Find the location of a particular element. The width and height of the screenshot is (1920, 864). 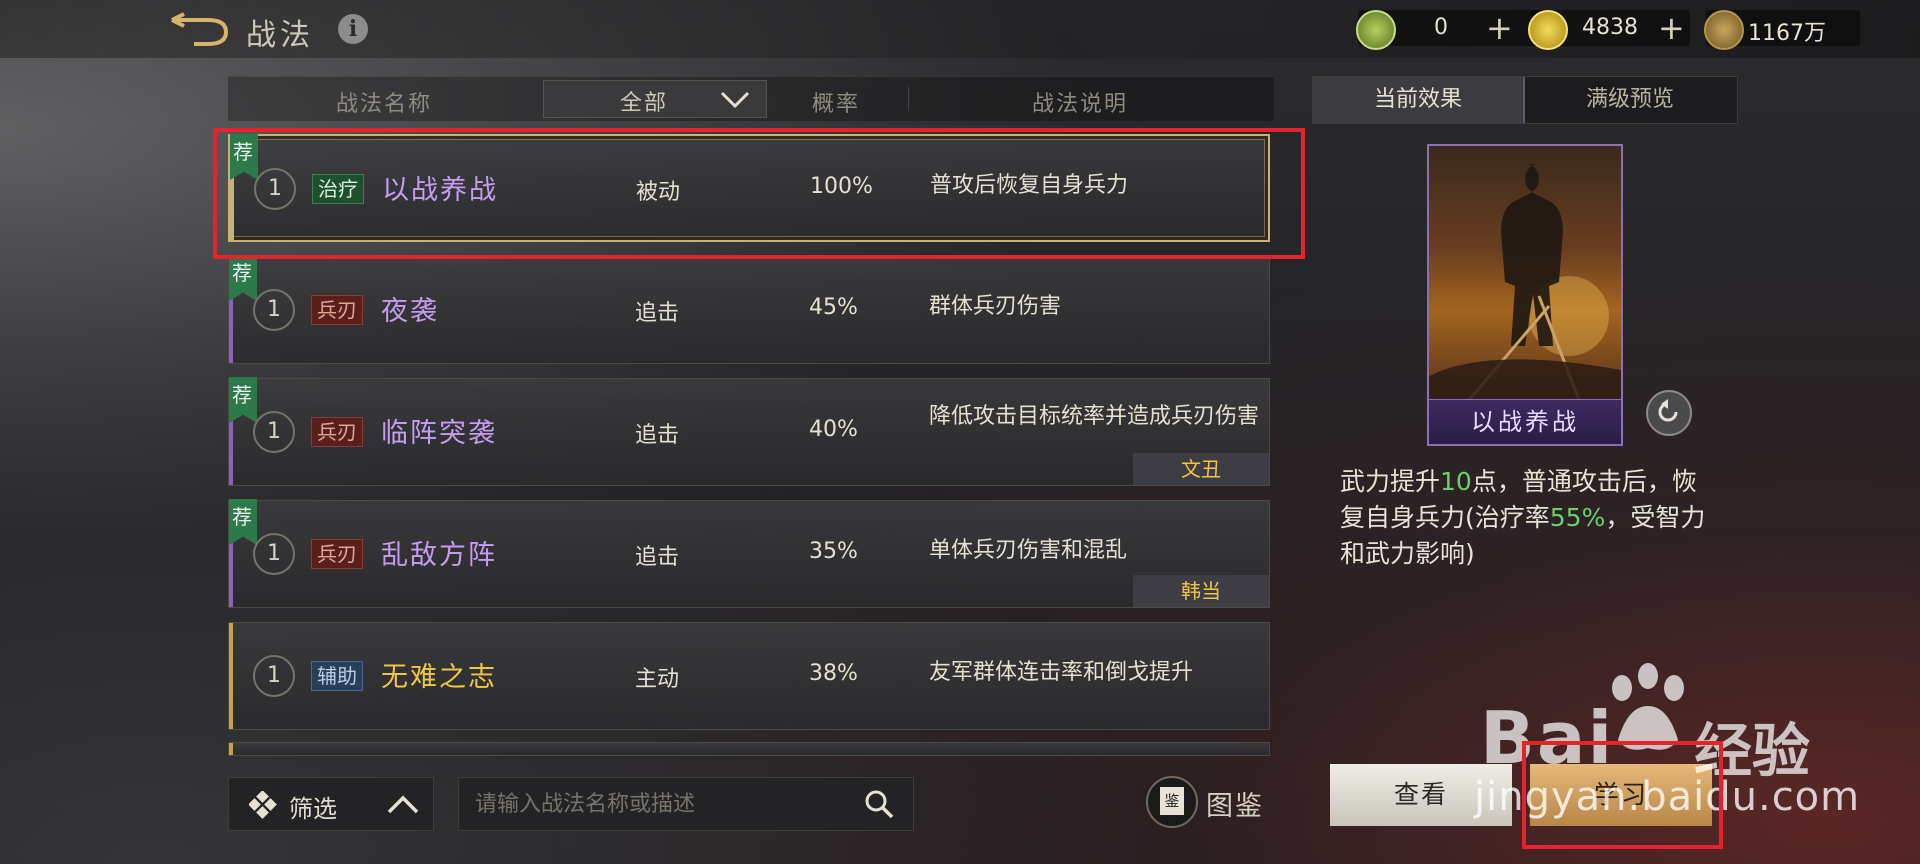

skill-rate: 35% is located at coordinates (833, 551).